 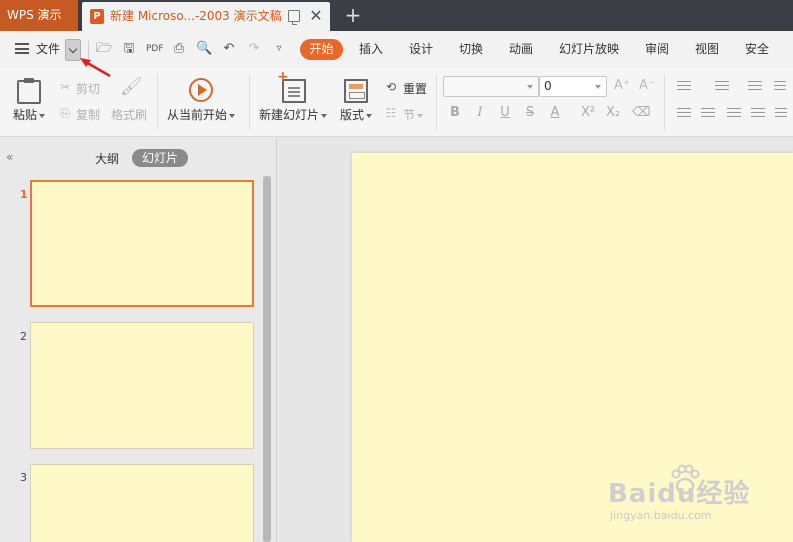 I want to click on layout-label: 版式, so click(x=352, y=115).